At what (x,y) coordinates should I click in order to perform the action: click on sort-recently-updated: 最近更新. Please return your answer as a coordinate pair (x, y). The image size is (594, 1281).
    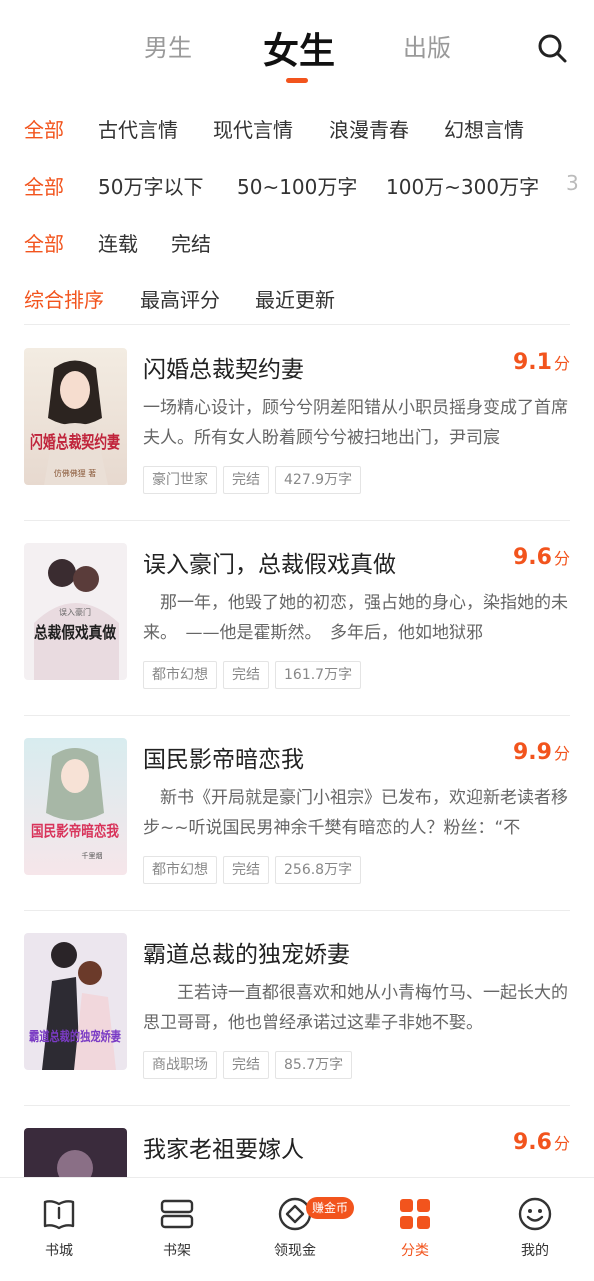
    Looking at the image, I should click on (295, 298).